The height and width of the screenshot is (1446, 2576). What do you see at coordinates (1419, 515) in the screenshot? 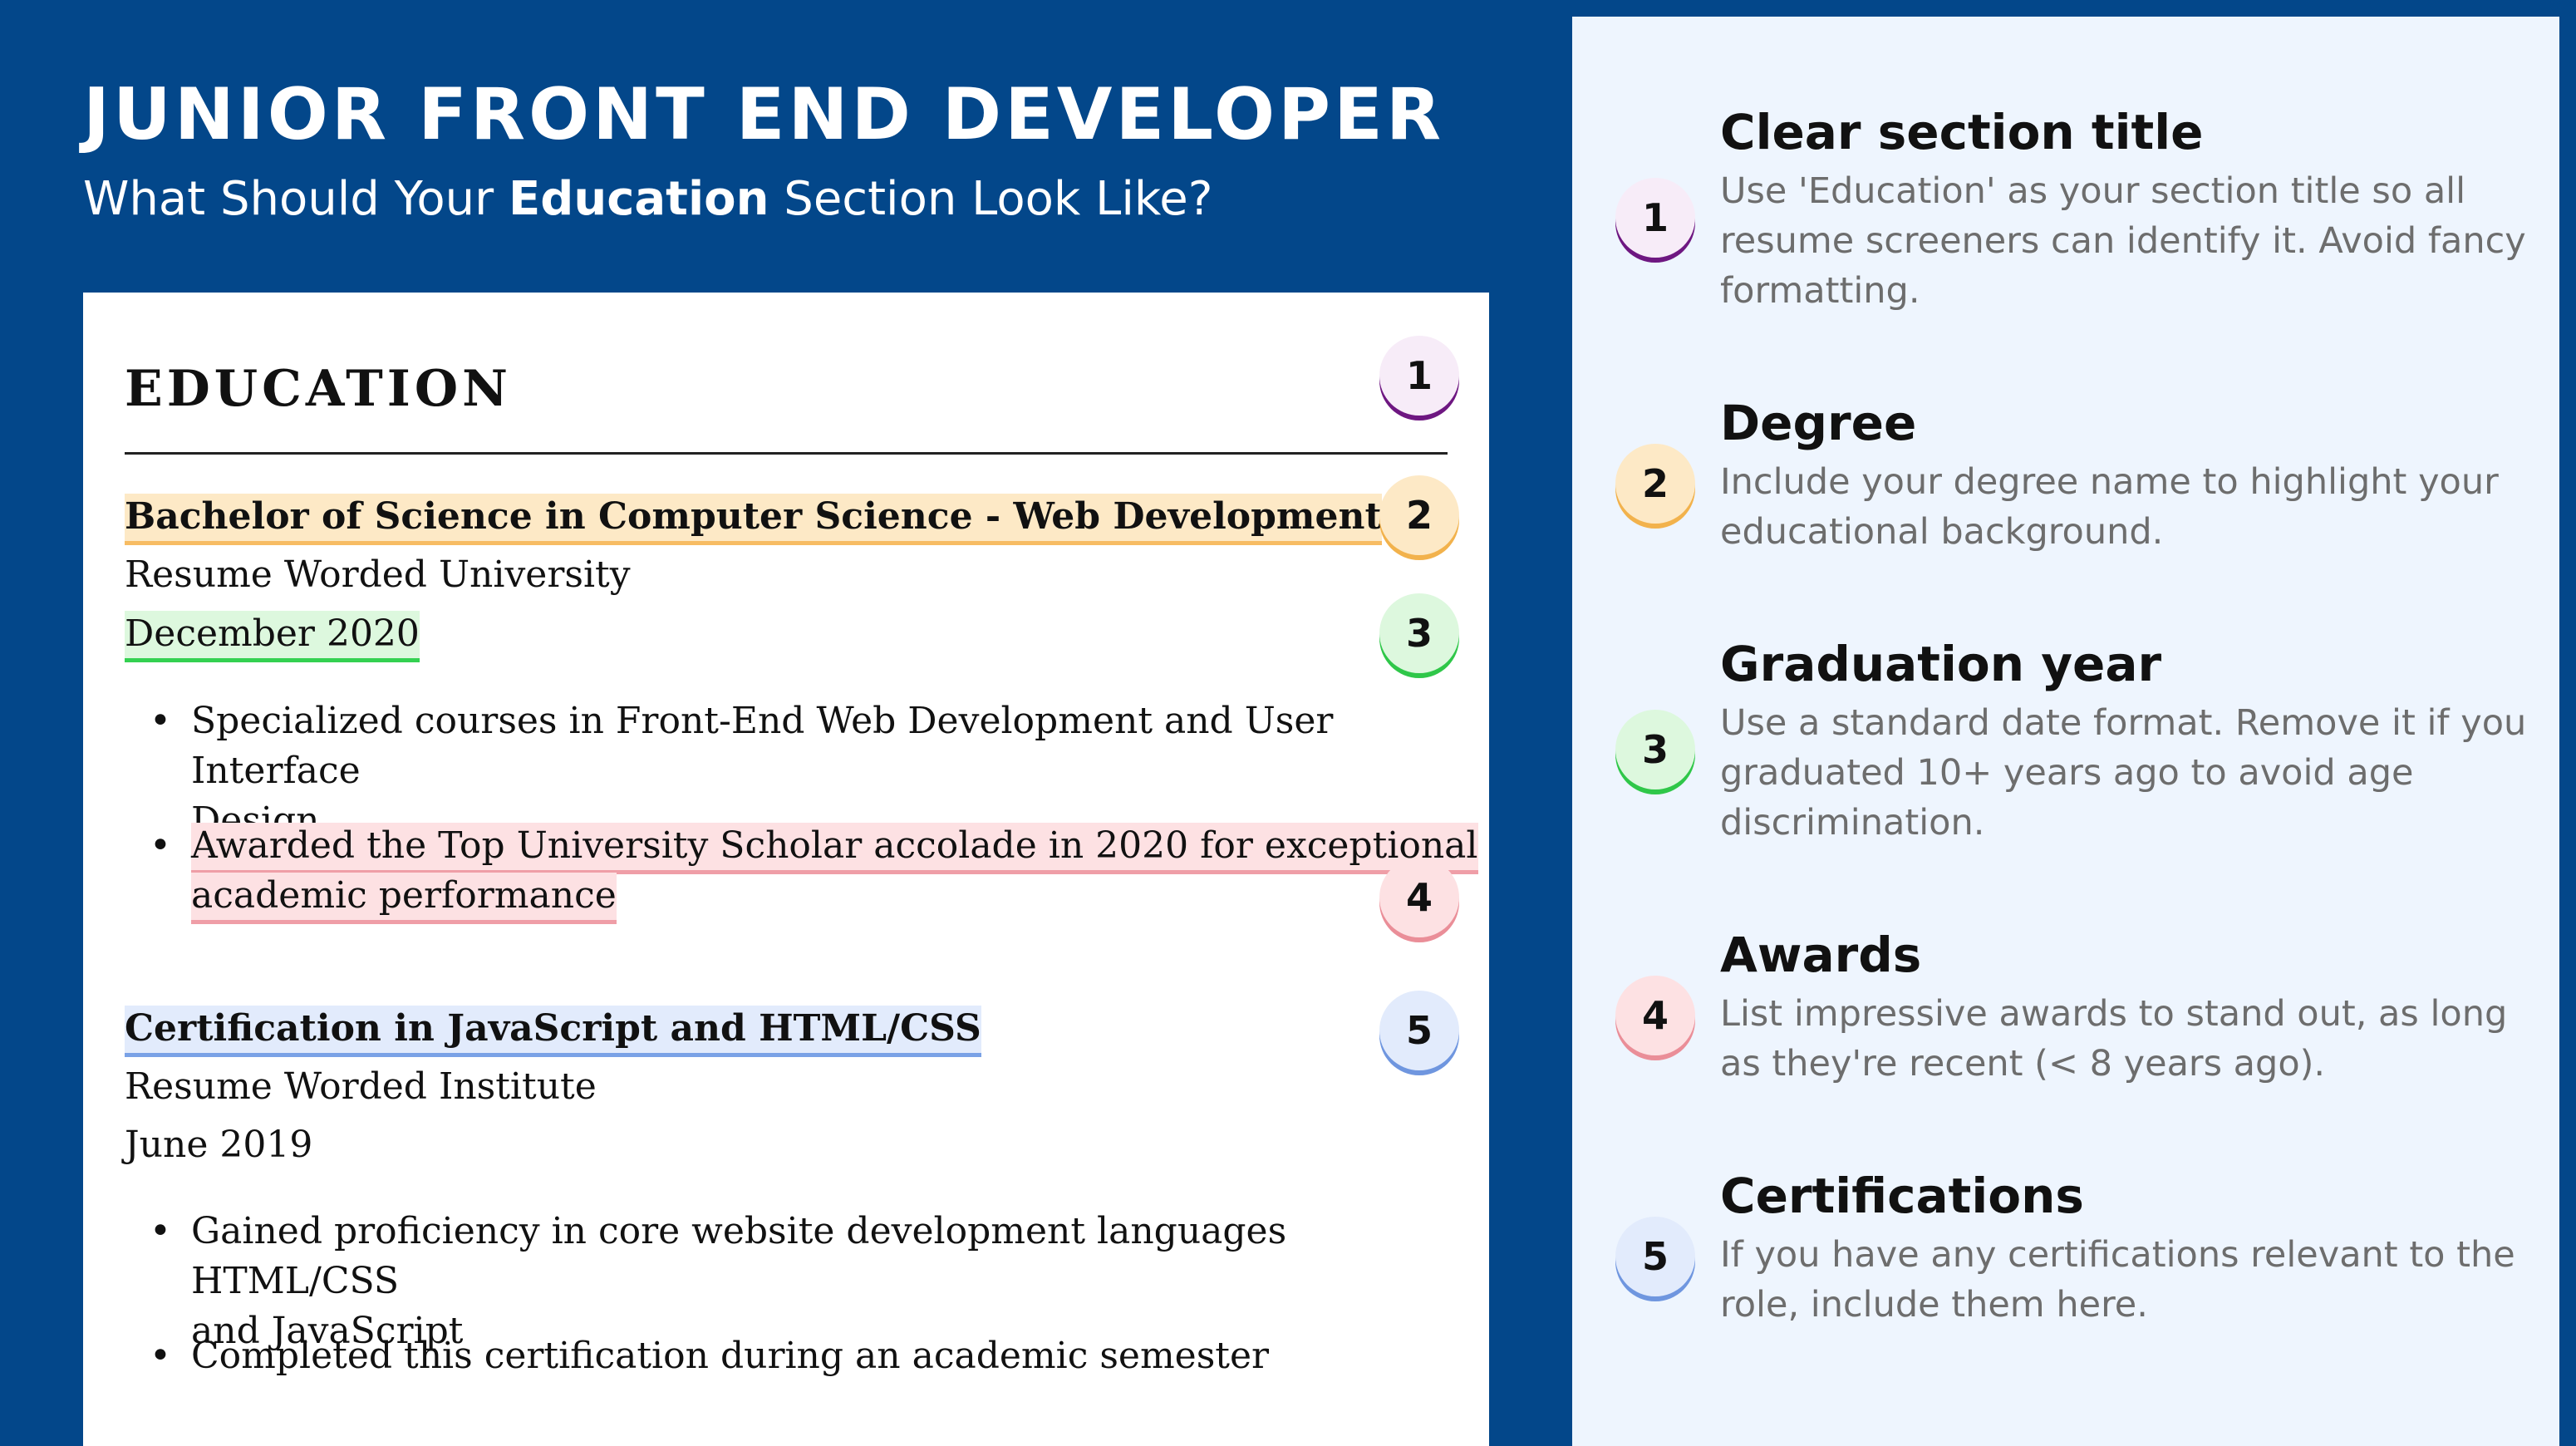
I see `marker-2-badge: 2` at bounding box center [1419, 515].